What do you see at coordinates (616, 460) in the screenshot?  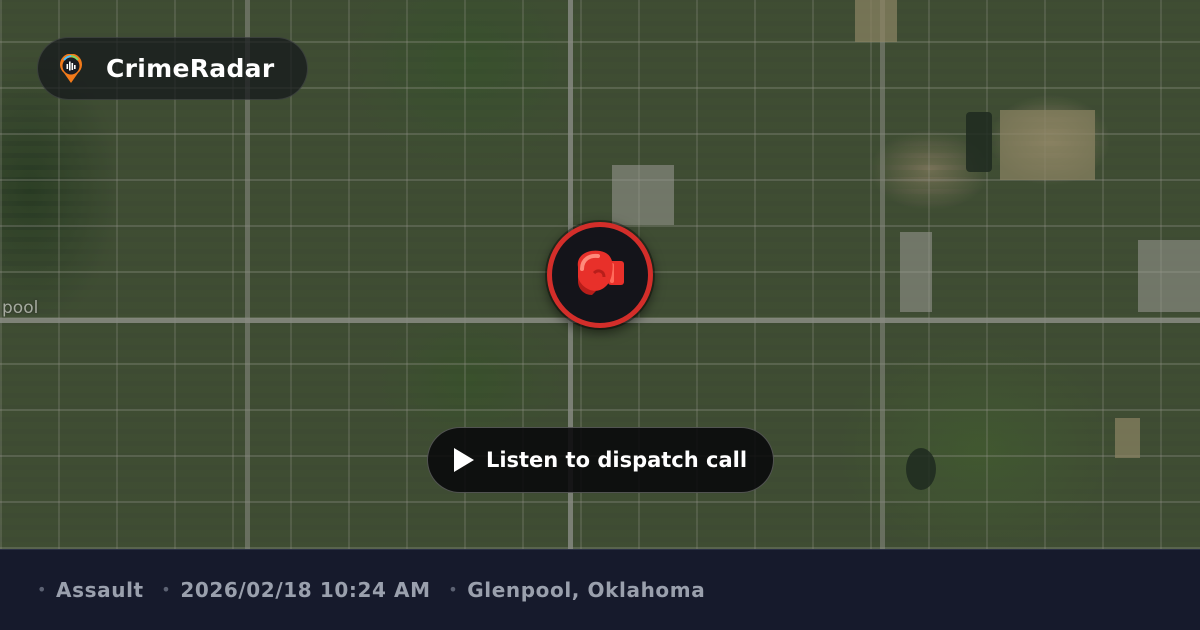 I see `listen-dispatch-label: Listen to dispatch call` at bounding box center [616, 460].